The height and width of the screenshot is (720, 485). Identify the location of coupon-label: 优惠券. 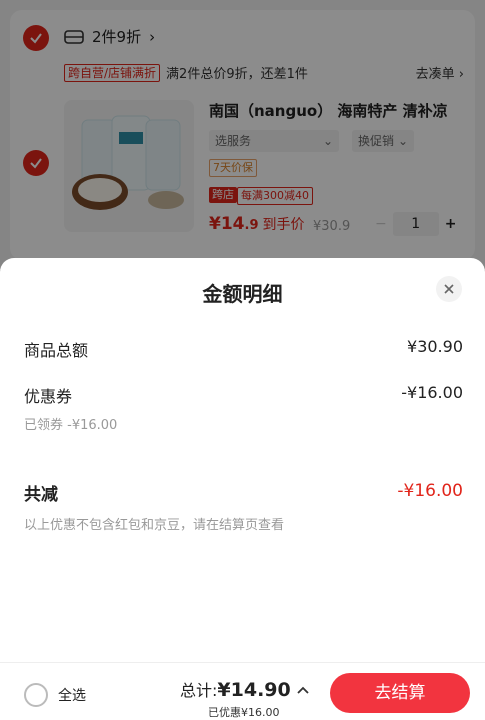
(48, 396).